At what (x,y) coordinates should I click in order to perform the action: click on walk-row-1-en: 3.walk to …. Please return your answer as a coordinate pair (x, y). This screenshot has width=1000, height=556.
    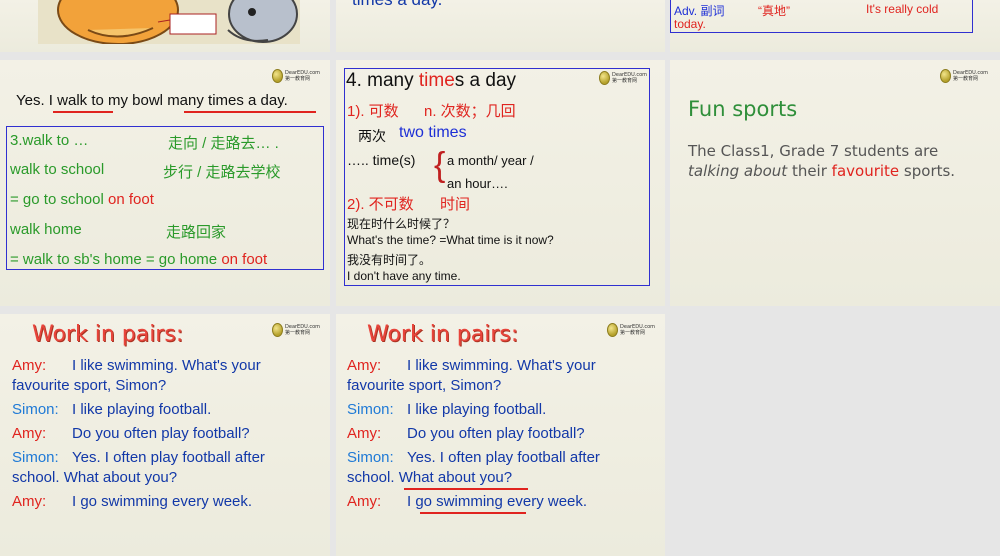
    Looking at the image, I should click on (49, 140).